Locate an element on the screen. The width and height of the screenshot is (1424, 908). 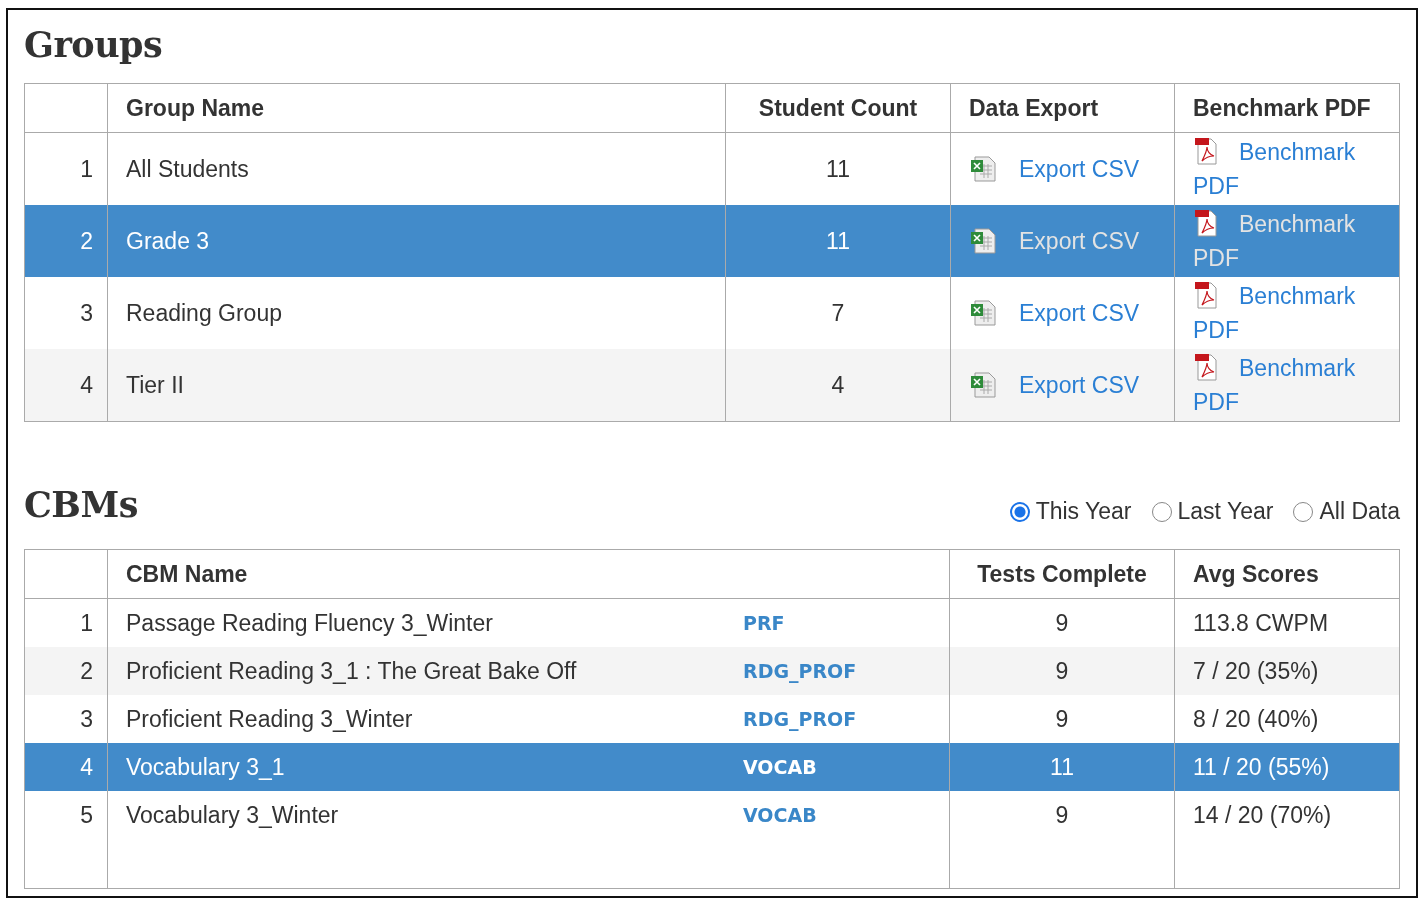
table-row: 5 Vocabulary 3_Winter VOCAB 9 14 / 20 (70%) is located at coordinates (712, 815).